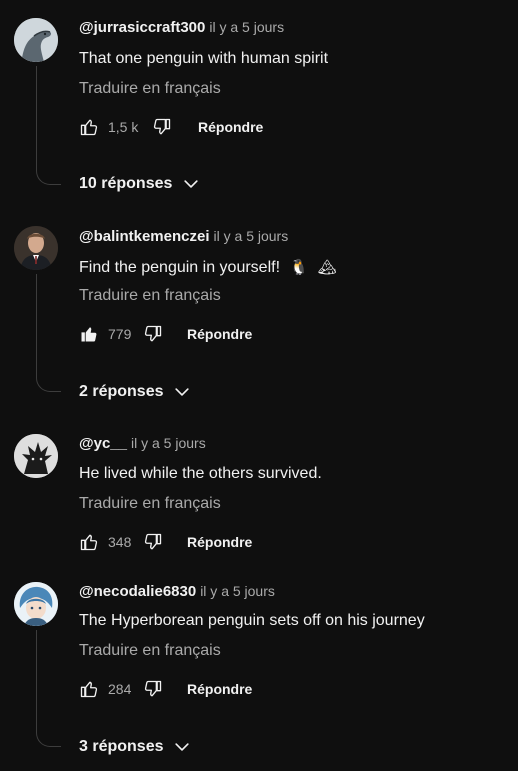  I want to click on comment-text: He lived while the others survived., so click(200, 473).